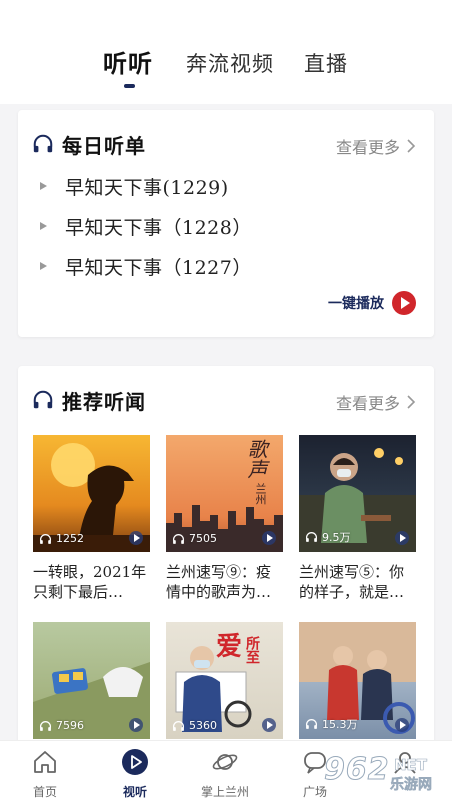 This screenshot has height=803, width=452. I want to click on nav-home: 首页, so click(45, 772).